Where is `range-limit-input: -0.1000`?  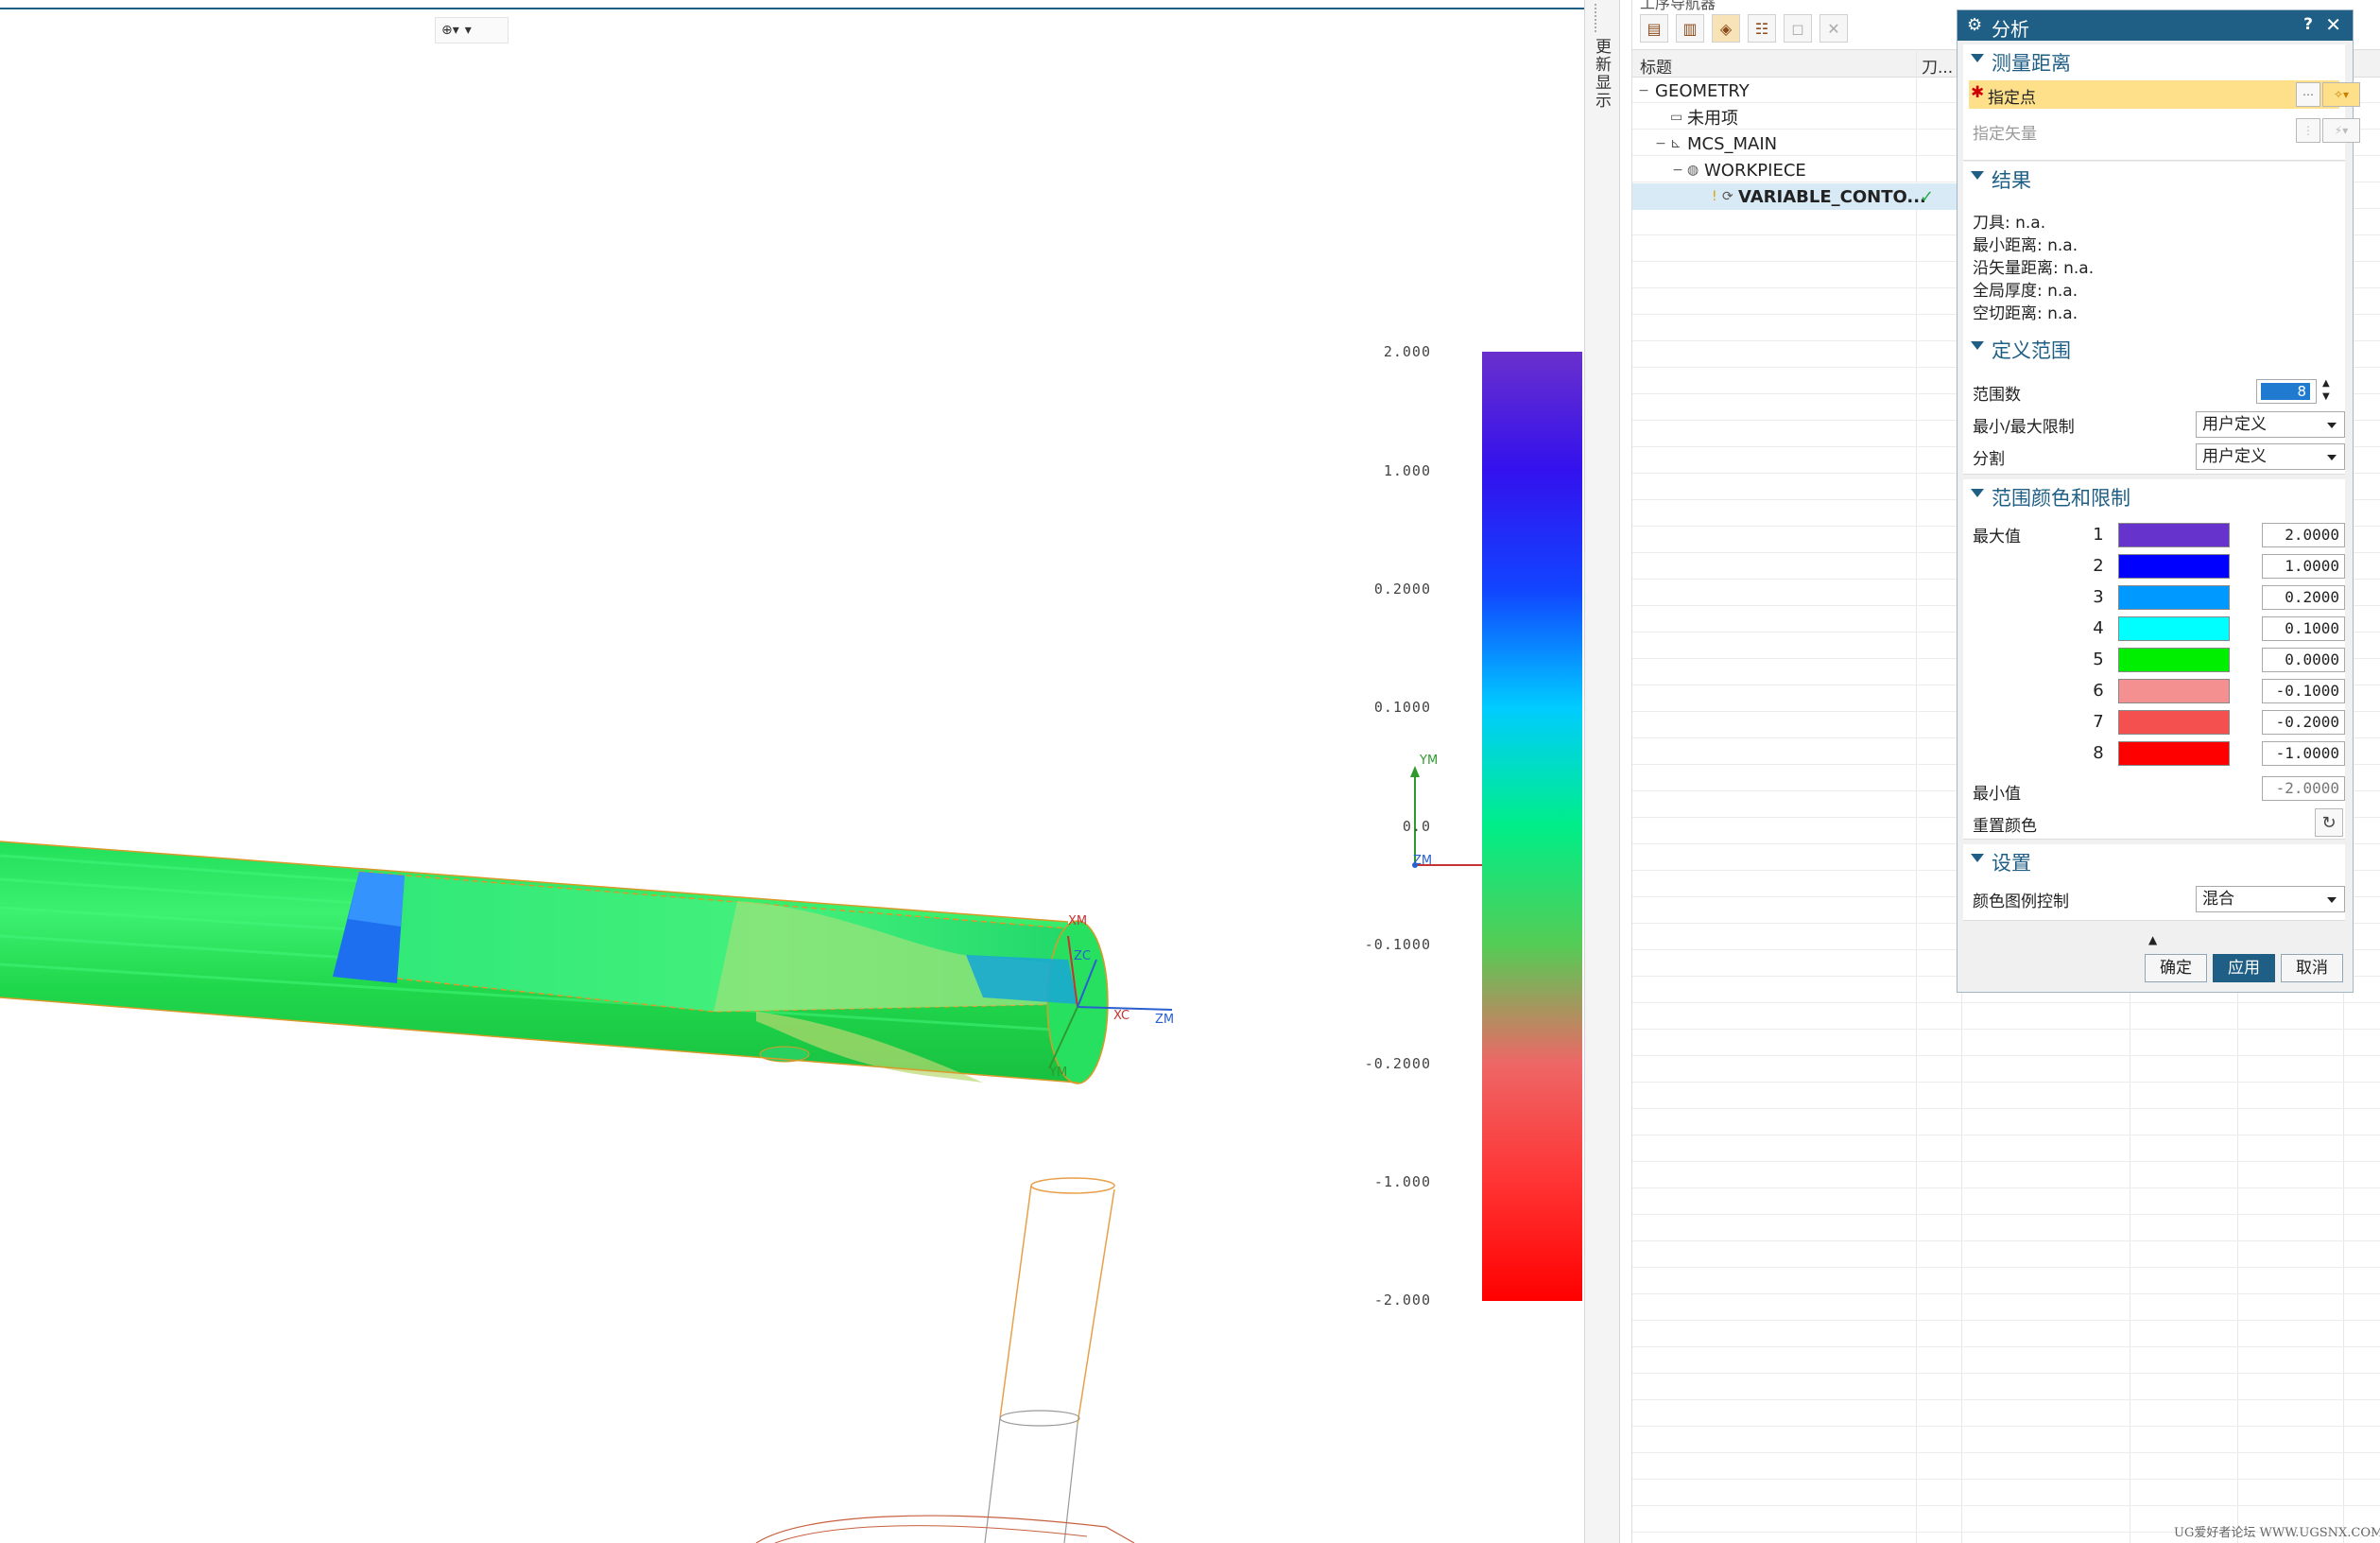 range-limit-input: -0.1000 is located at coordinates (2303, 691).